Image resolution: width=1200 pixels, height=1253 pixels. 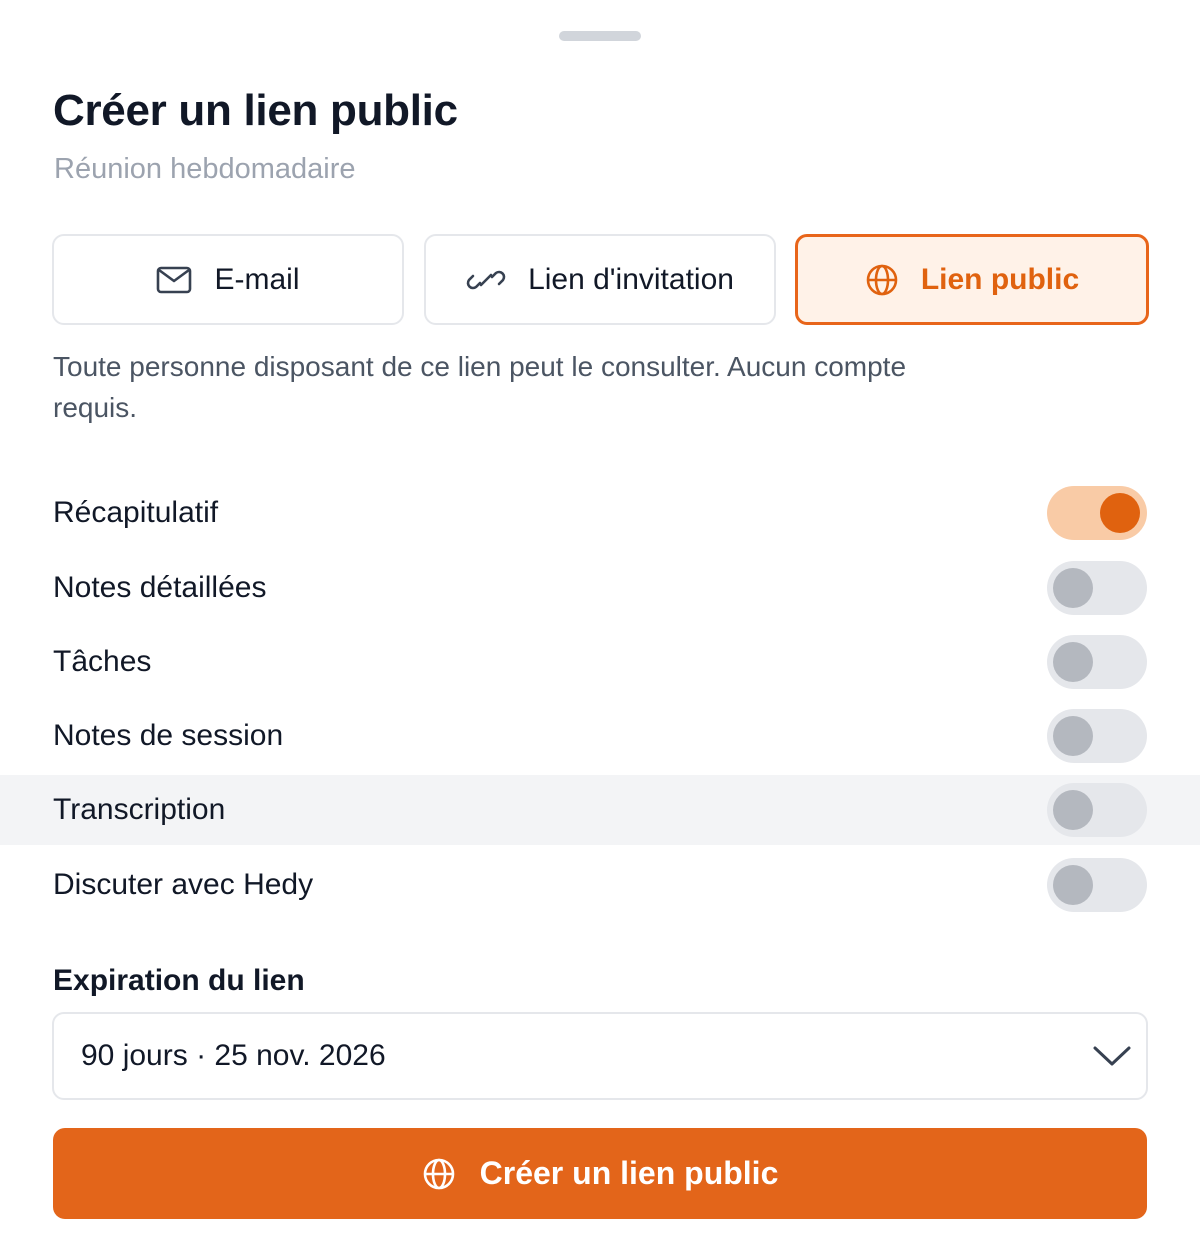 What do you see at coordinates (179, 980) in the screenshot?
I see `expiration-label: Expiration du lien` at bounding box center [179, 980].